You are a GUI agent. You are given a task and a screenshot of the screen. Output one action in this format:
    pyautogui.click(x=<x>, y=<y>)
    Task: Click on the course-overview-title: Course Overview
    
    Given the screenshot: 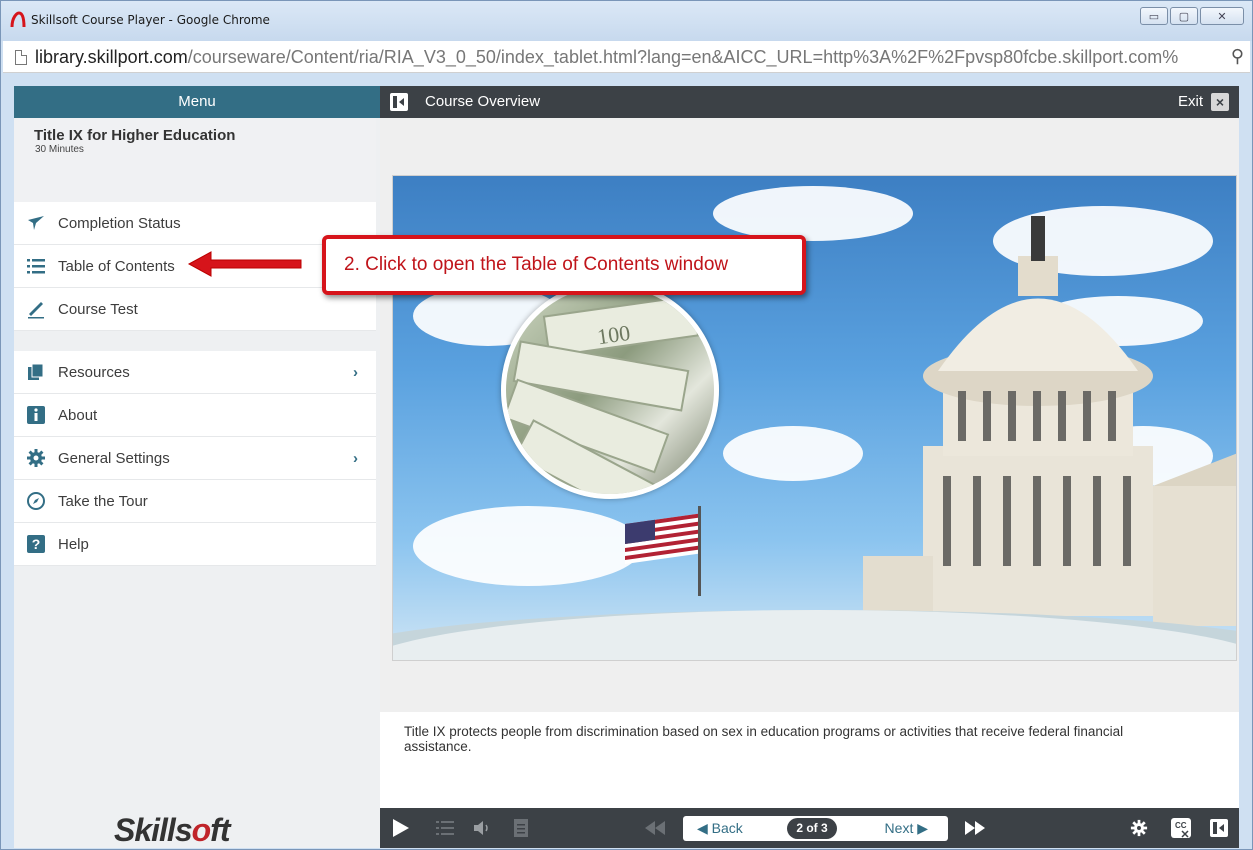 What is the action you would take?
    pyautogui.click(x=483, y=101)
    